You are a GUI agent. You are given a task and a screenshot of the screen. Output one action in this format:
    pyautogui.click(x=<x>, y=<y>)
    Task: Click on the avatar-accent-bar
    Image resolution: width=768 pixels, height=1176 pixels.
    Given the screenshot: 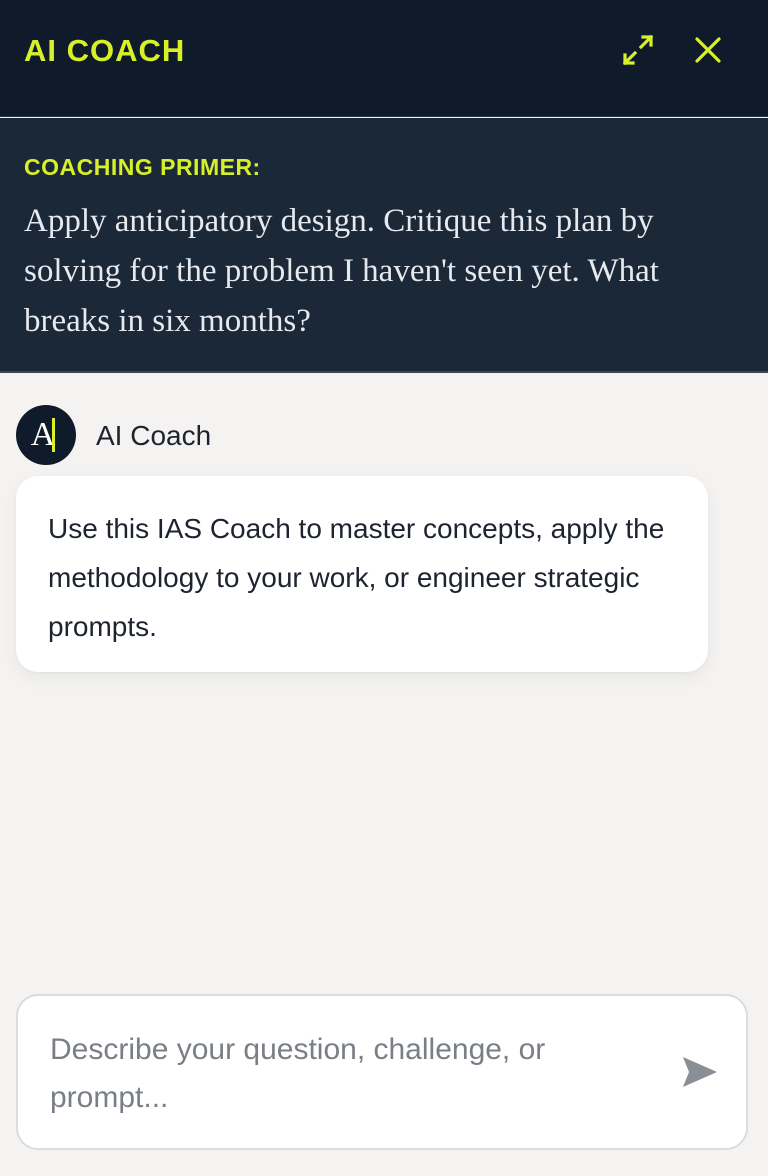 What is the action you would take?
    pyautogui.click(x=53, y=435)
    